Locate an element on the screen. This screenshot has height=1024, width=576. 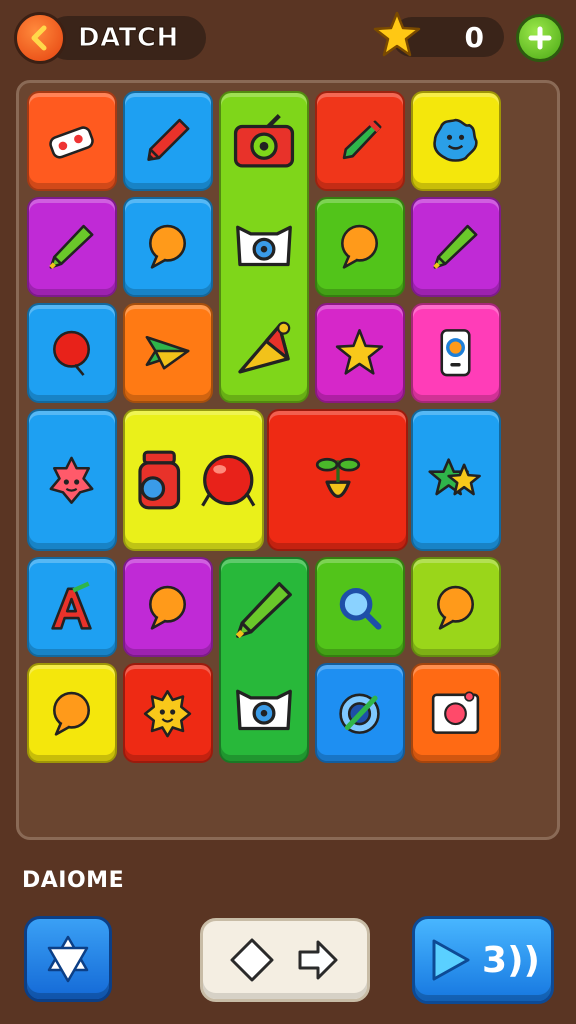
double-star-icon is located at coordinates (455, 477).